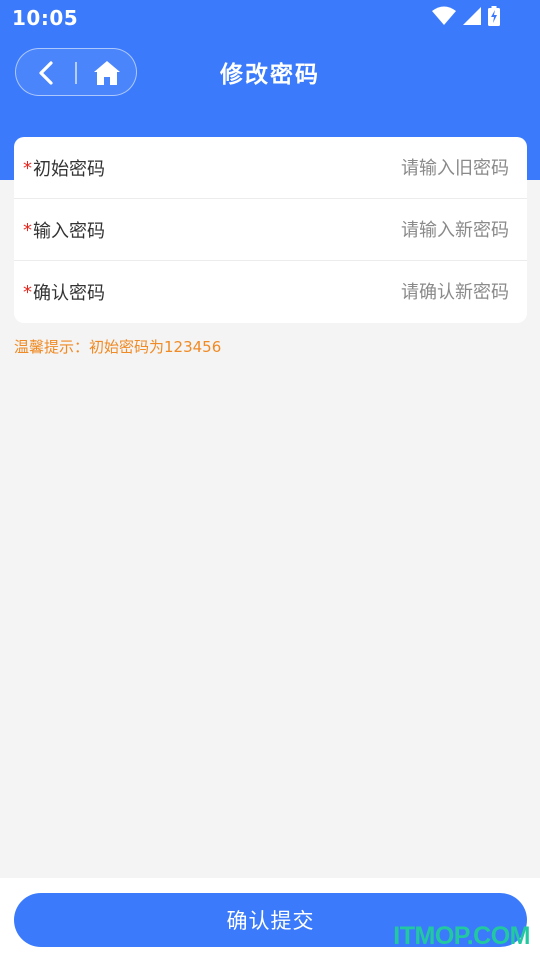 The image size is (540, 960). I want to click on status-icons, so click(466, 18).